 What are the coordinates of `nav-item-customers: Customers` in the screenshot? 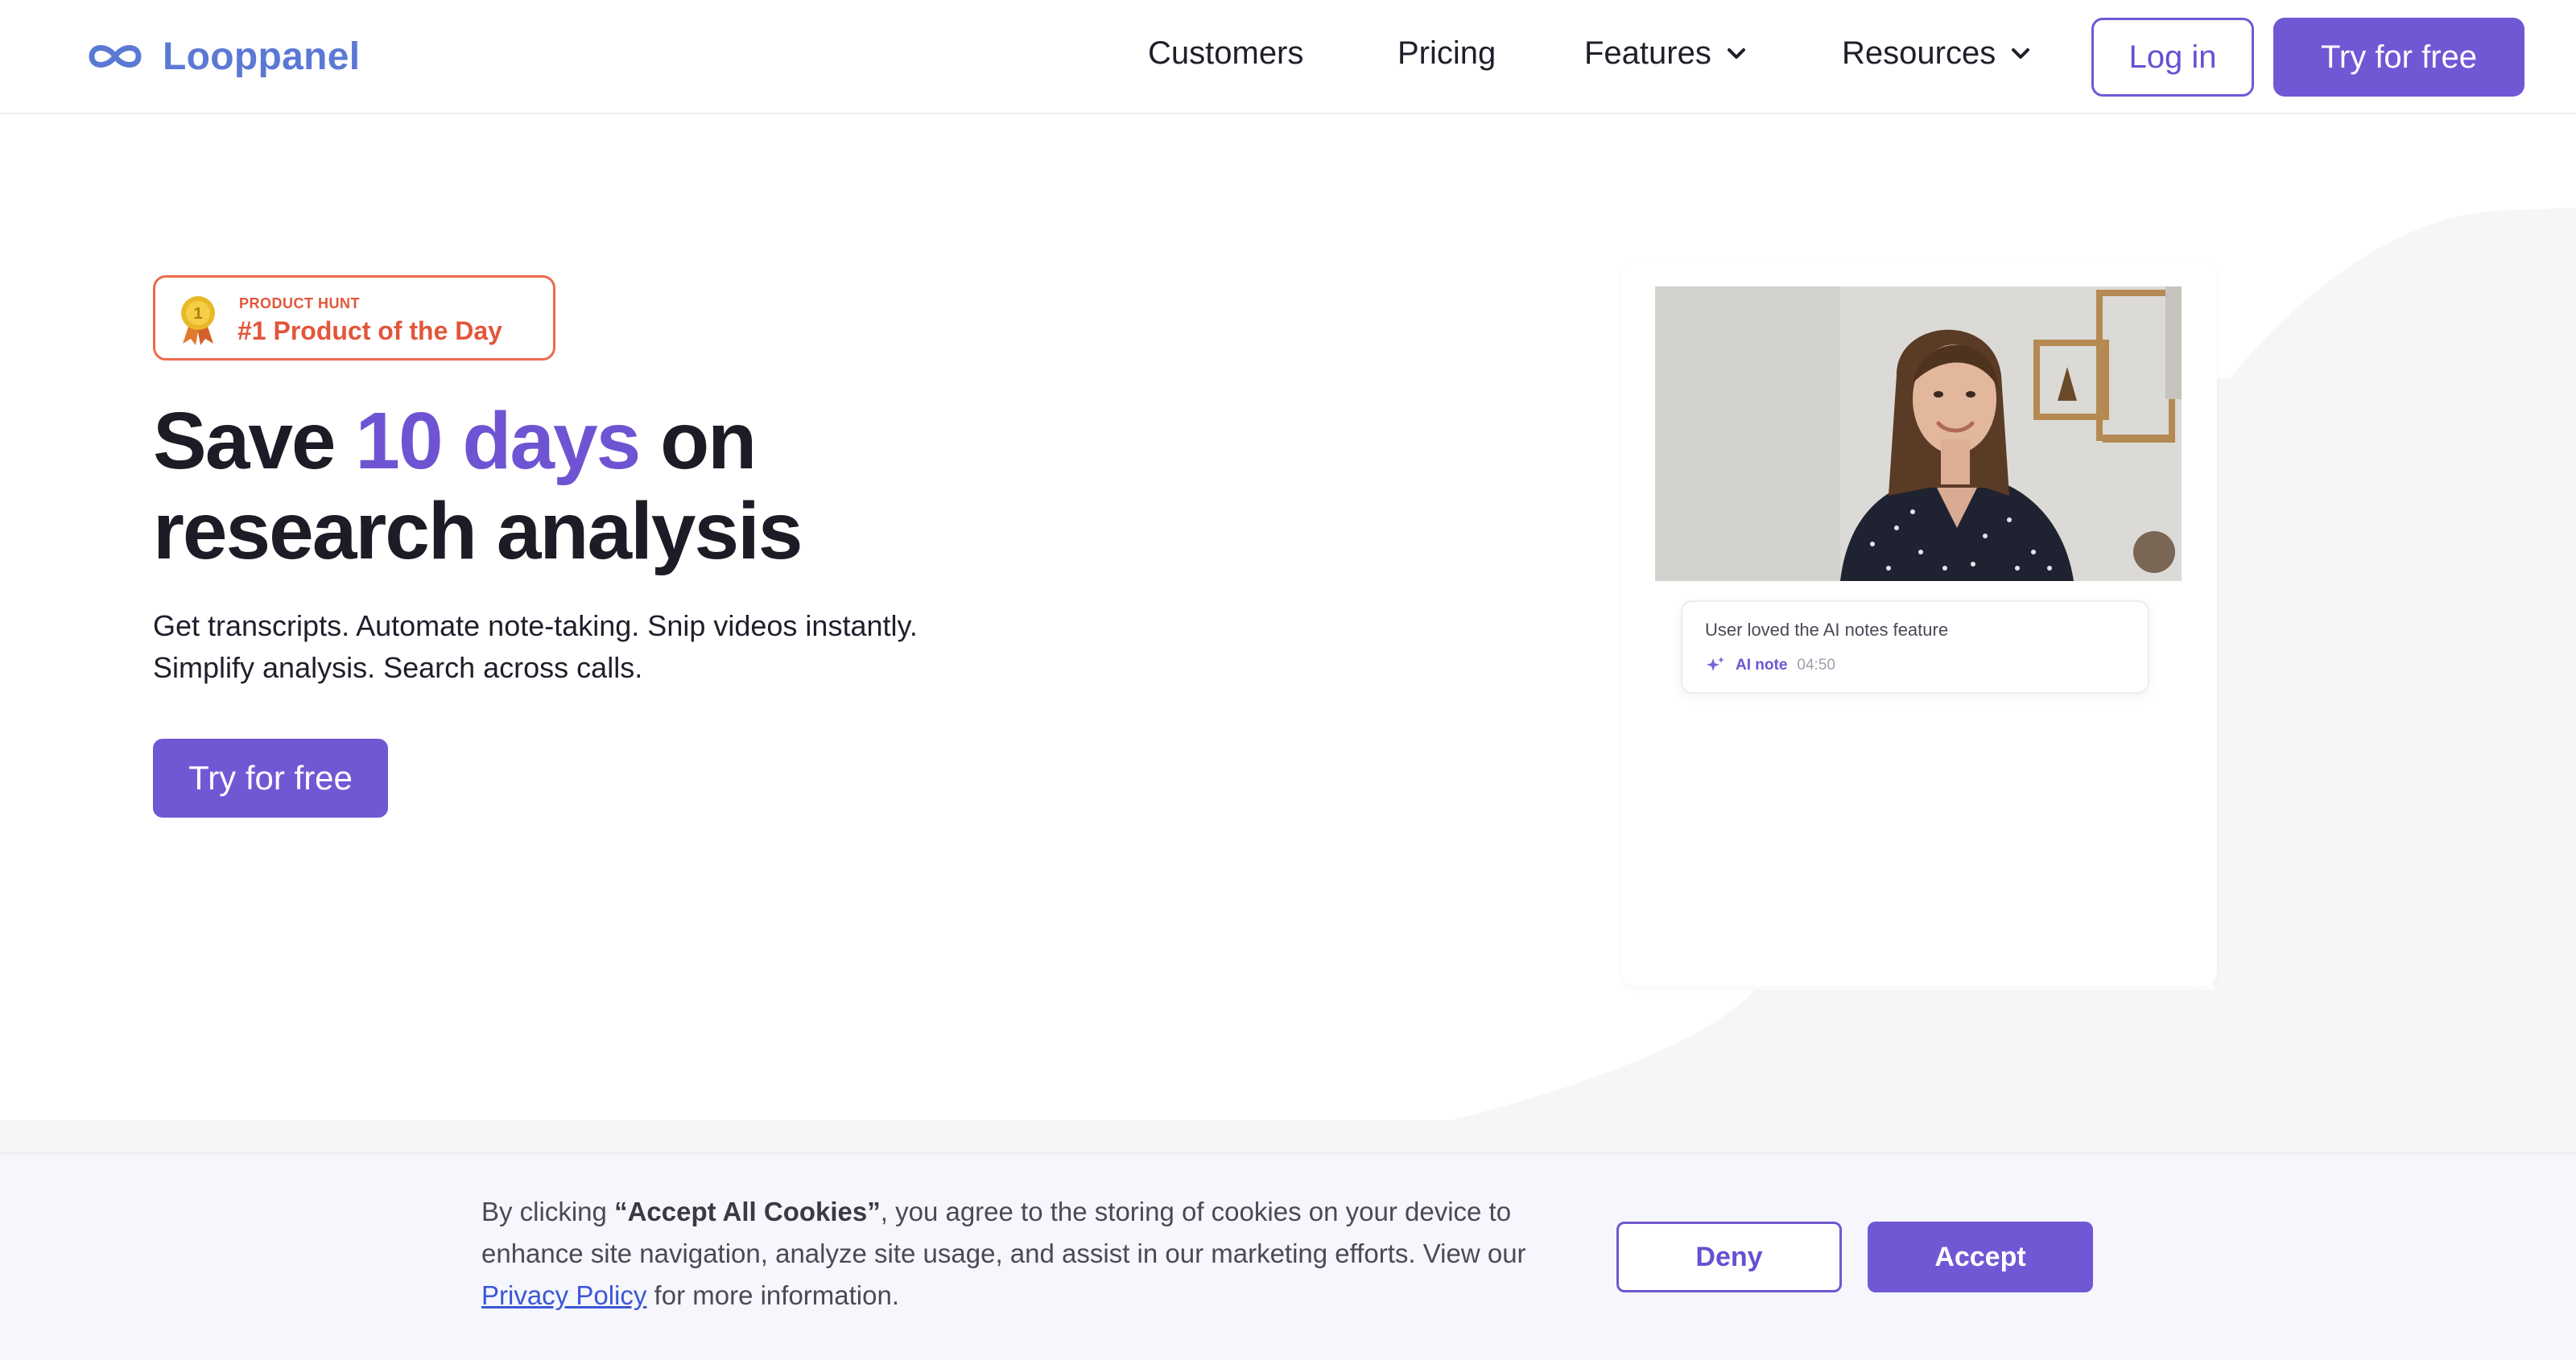 It's located at (1225, 53).